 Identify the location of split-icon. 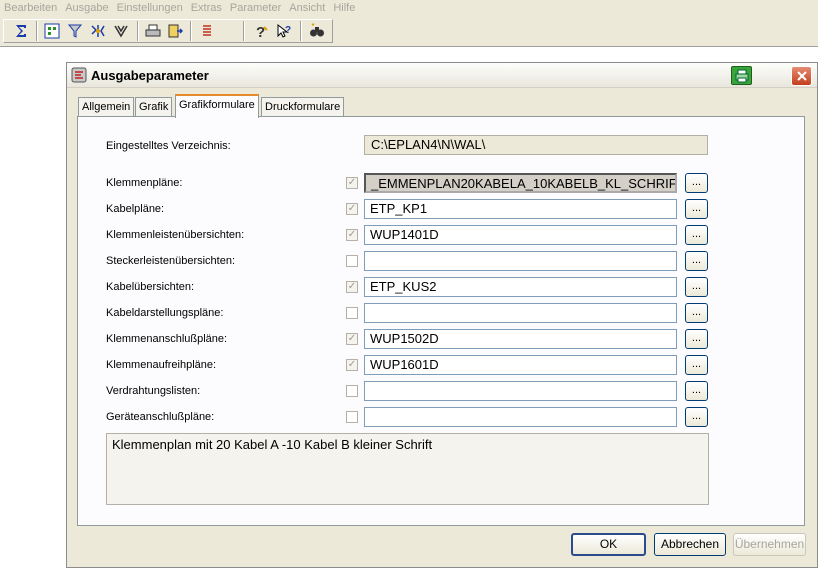
(121, 31).